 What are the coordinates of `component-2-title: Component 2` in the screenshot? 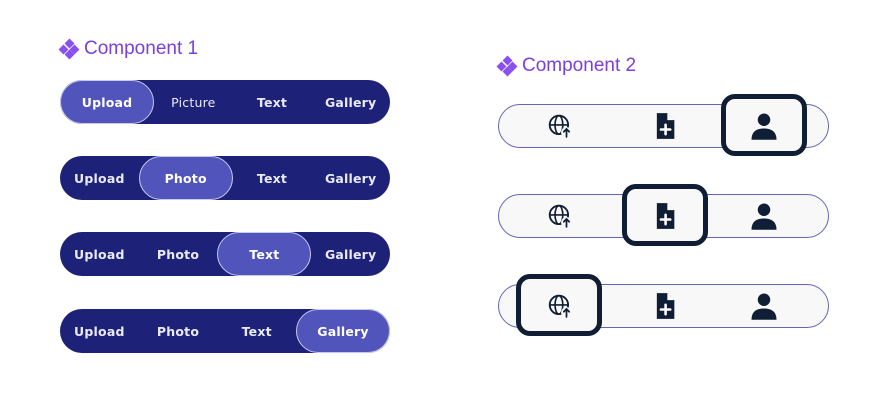 It's located at (566, 66).